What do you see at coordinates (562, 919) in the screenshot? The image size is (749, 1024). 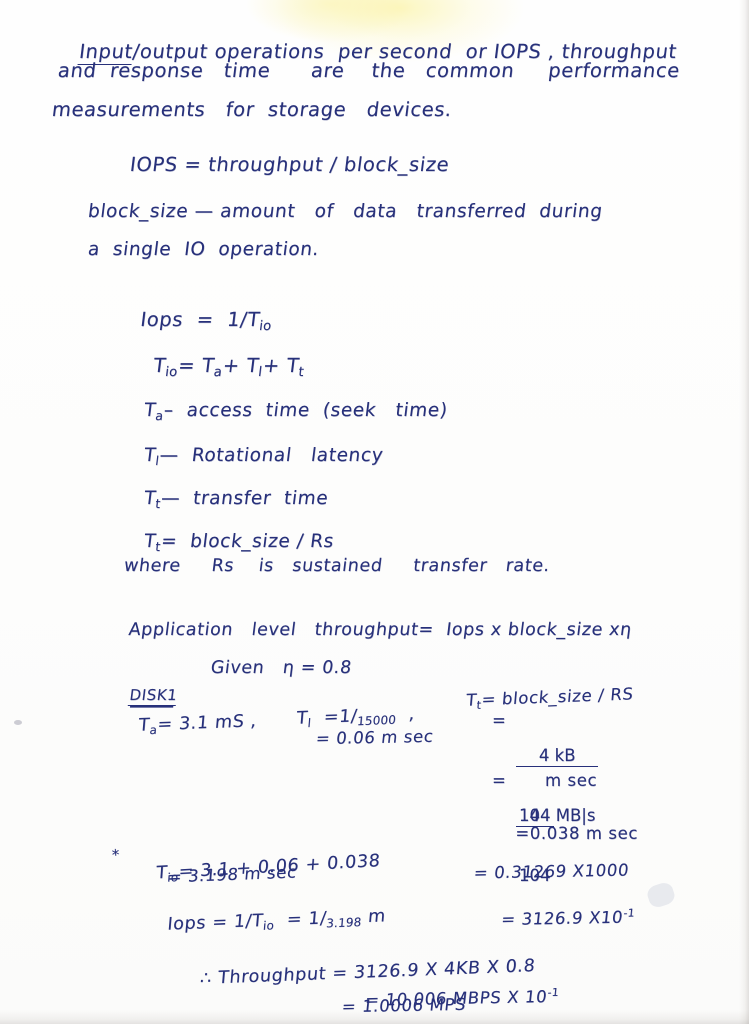 I see `iops-calc-result-2-text: = 3126.9 X10` at bounding box center [562, 919].